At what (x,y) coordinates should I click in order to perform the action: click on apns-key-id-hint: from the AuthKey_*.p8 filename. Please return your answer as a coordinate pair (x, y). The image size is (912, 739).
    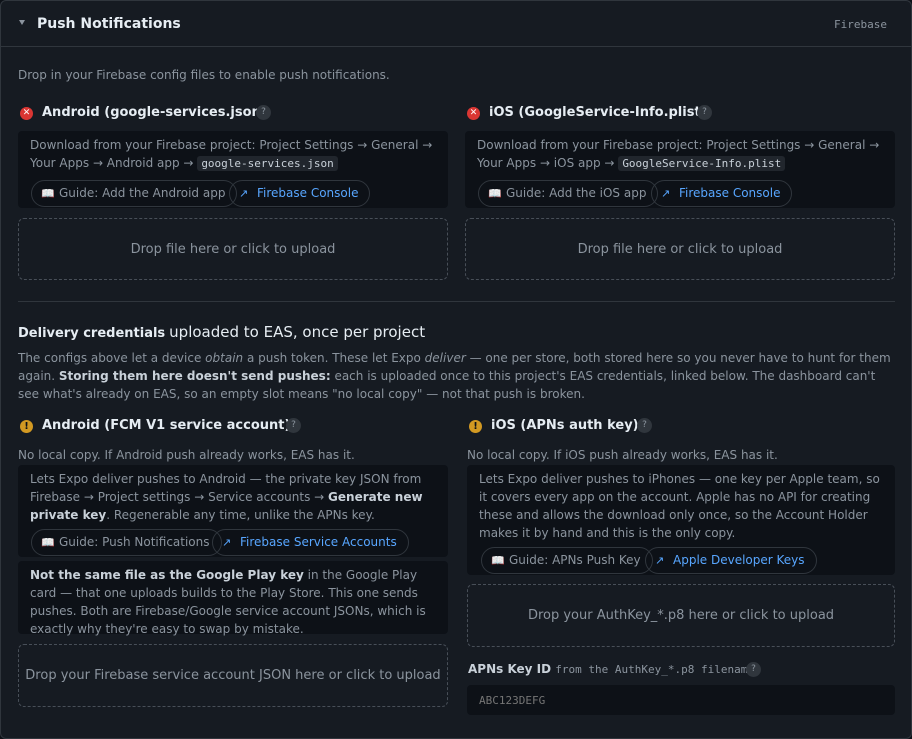
    Looking at the image, I should click on (654, 669).